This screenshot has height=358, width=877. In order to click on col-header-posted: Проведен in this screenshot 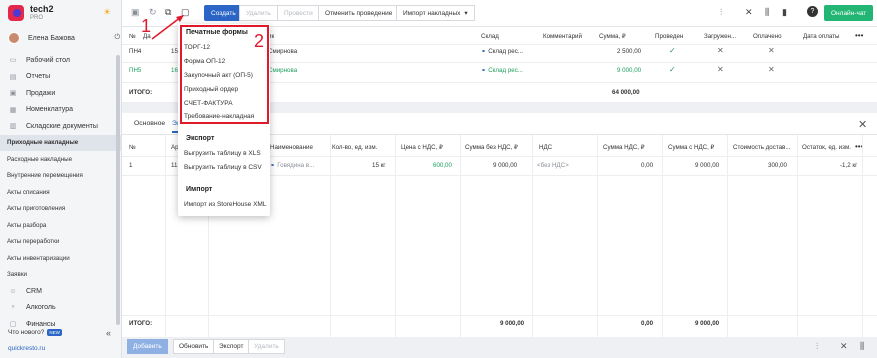, I will do `click(669, 36)`.